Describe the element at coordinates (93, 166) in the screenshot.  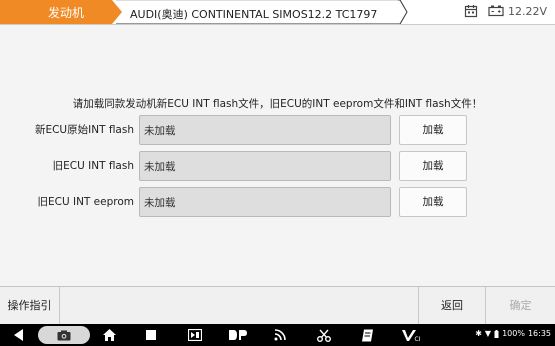
I see `row-label: 旧ECU INT flash` at that location.